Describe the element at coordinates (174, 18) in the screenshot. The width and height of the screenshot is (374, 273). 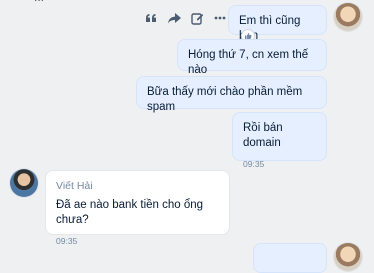
I see `share-icon` at that location.